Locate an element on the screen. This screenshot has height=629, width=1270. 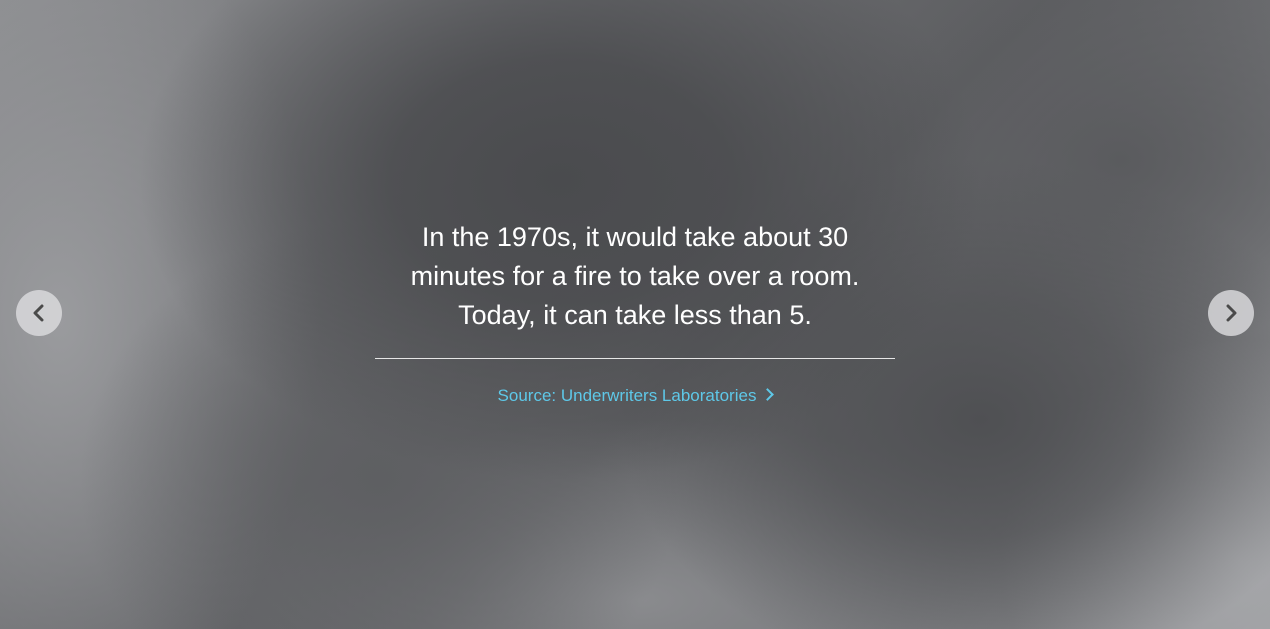
previous-slide-button is located at coordinates (39, 313).